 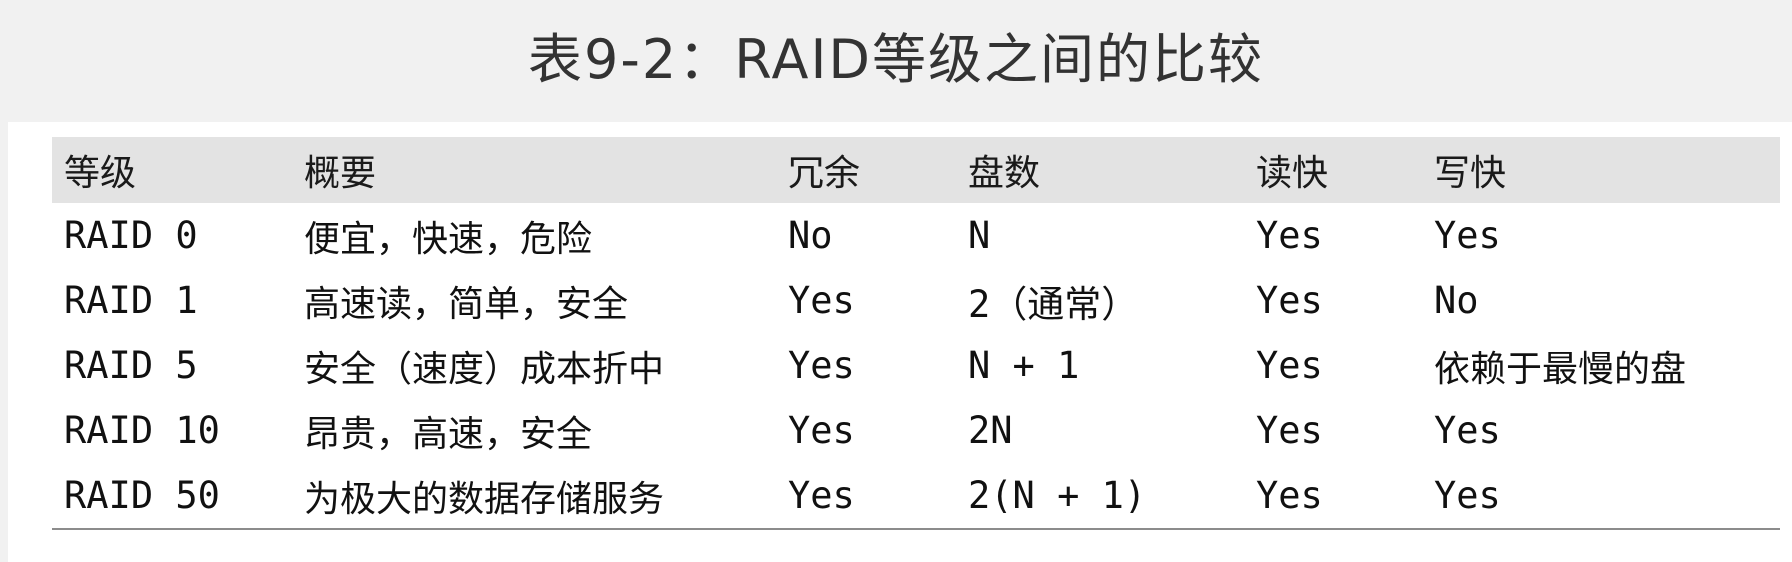 I want to click on cell-disk-count: 2（通常）, so click(x=1053, y=304).